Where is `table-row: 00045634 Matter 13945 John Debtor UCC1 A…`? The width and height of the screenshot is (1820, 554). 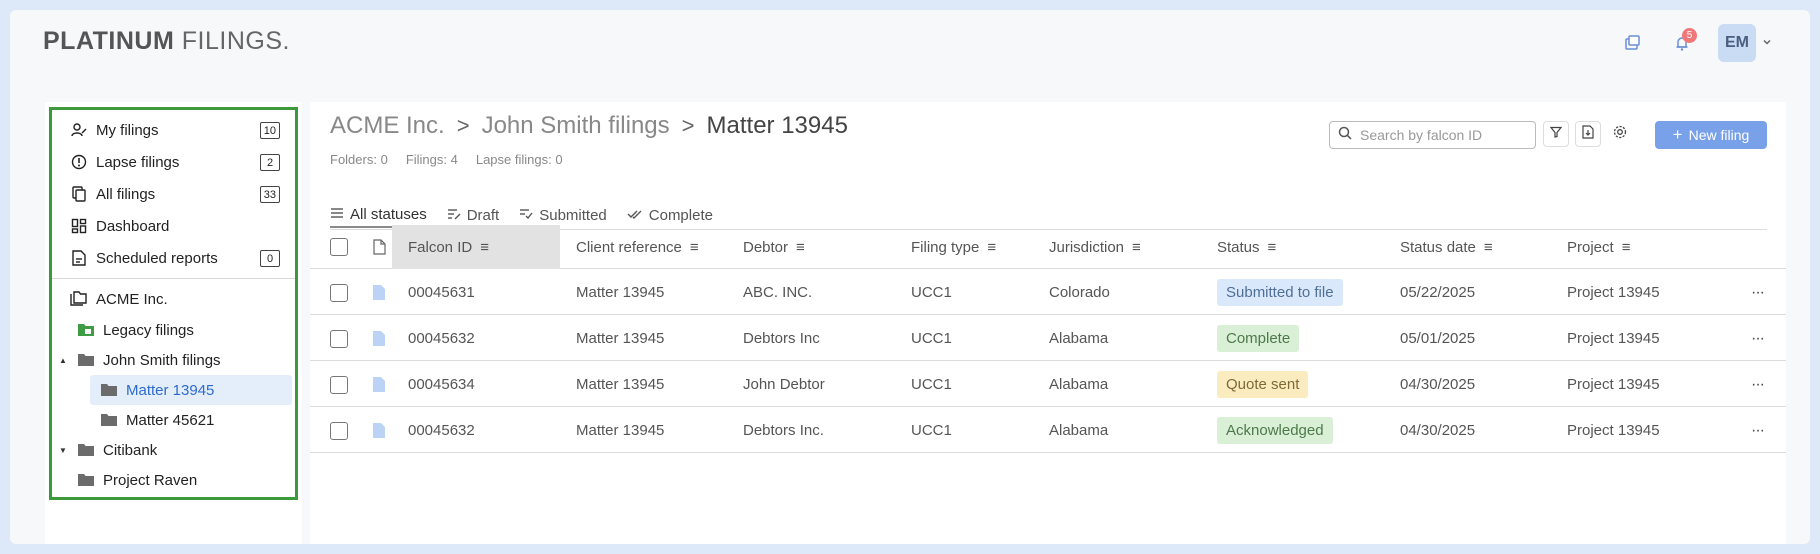 table-row: 00045634 Matter 13945 John Debtor UCC1 A… is located at coordinates (1048, 384).